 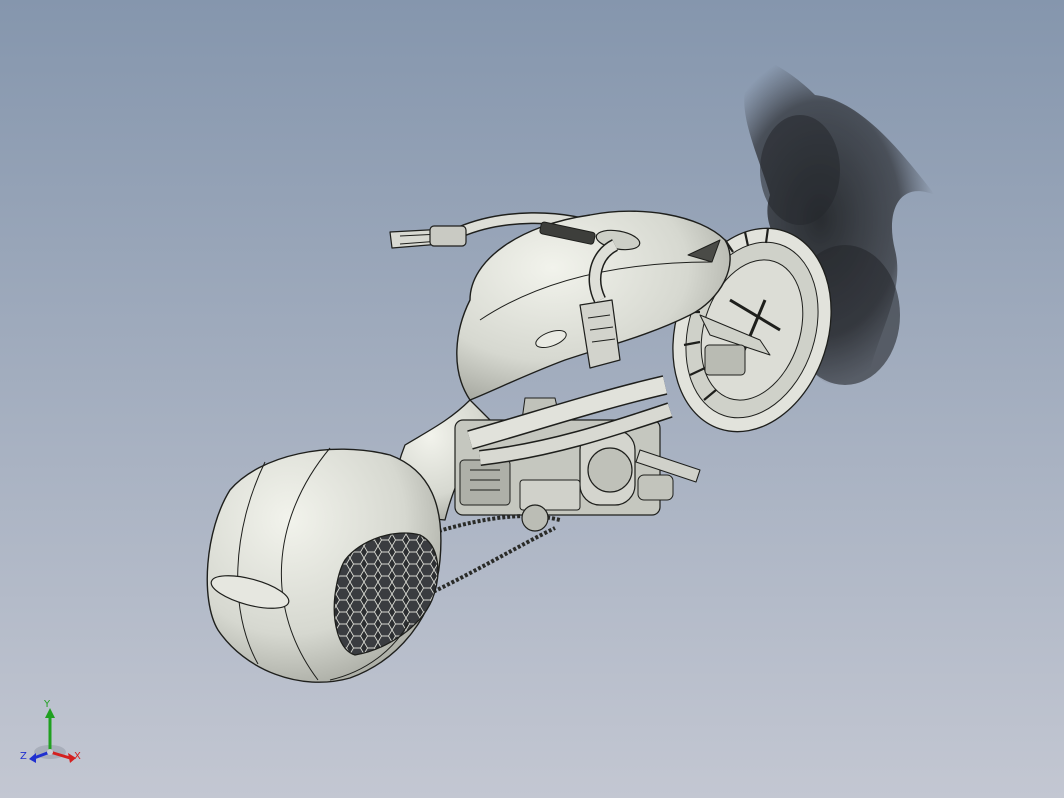 What do you see at coordinates (32, 758) in the screenshot?
I see `z-axis-arrow` at bounding box center [32, 758].